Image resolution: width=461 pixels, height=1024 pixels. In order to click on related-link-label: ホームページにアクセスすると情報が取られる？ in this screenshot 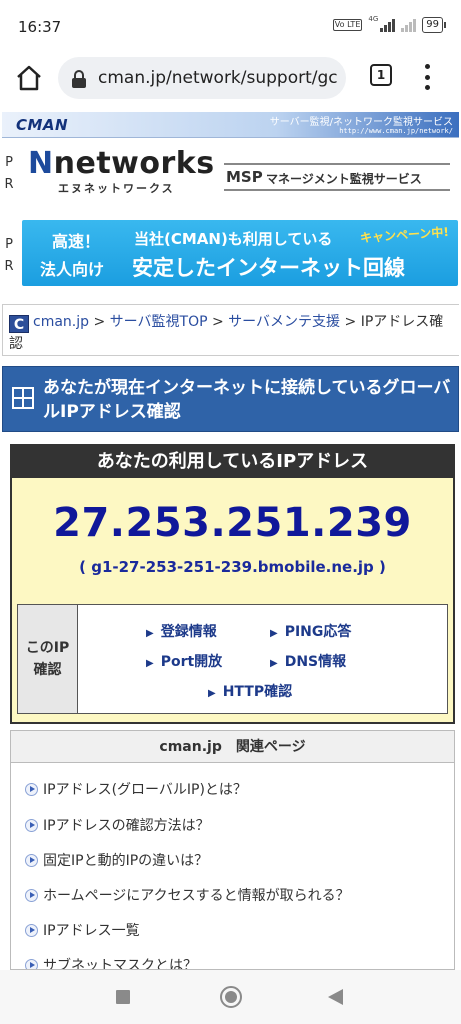, I will do `click(196, 896)`.